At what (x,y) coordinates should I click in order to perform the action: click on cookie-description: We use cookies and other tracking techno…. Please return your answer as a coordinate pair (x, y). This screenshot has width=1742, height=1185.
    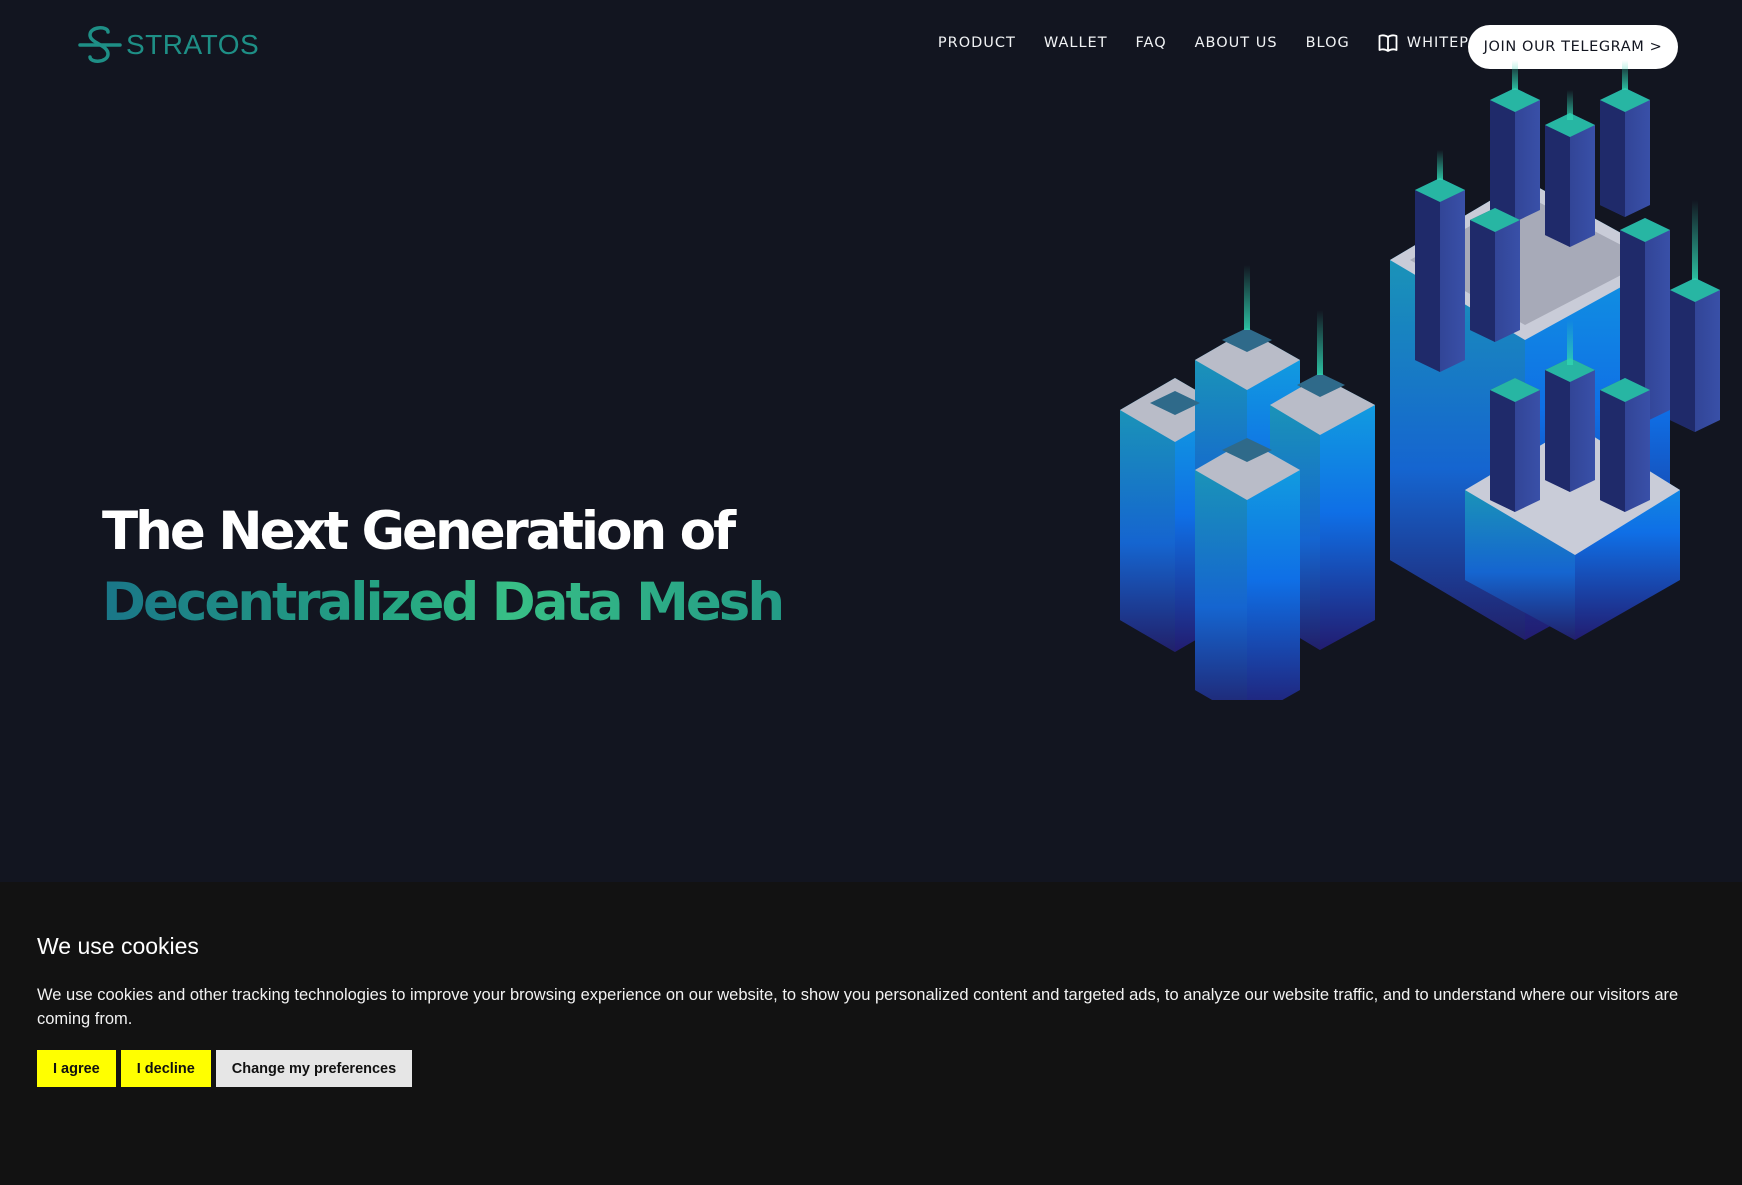
    Looking at the image, I should click on (858, 1007).